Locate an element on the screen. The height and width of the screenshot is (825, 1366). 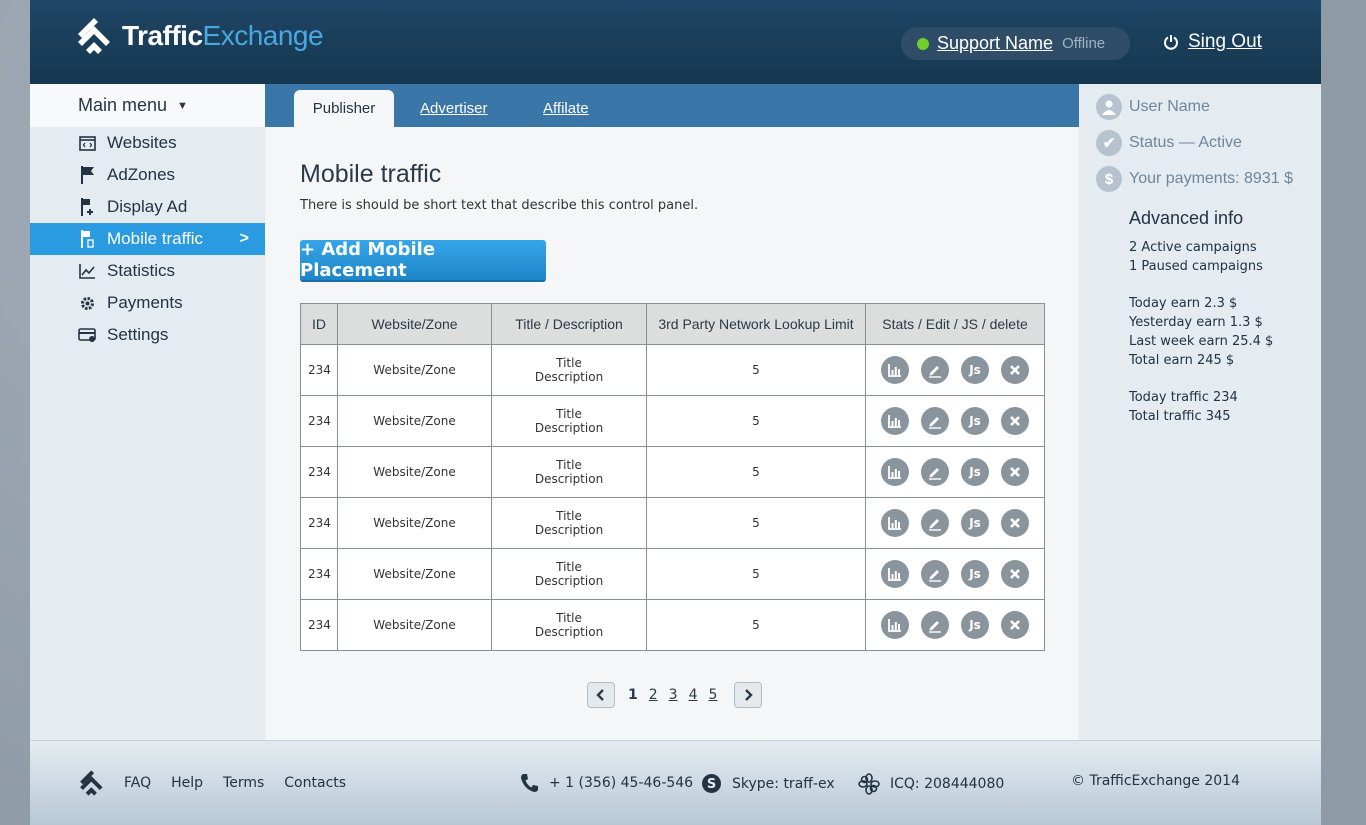
column-header-limit: 3rd Party Network Lookup Limit is located at coordinates (756, 324).